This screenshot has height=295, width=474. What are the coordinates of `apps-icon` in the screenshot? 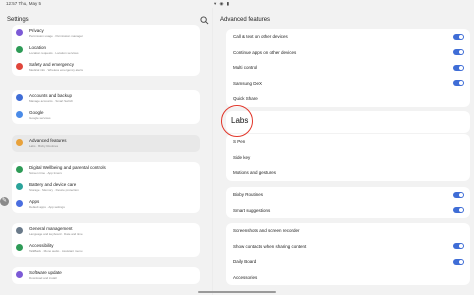 It's located at (19, 203).